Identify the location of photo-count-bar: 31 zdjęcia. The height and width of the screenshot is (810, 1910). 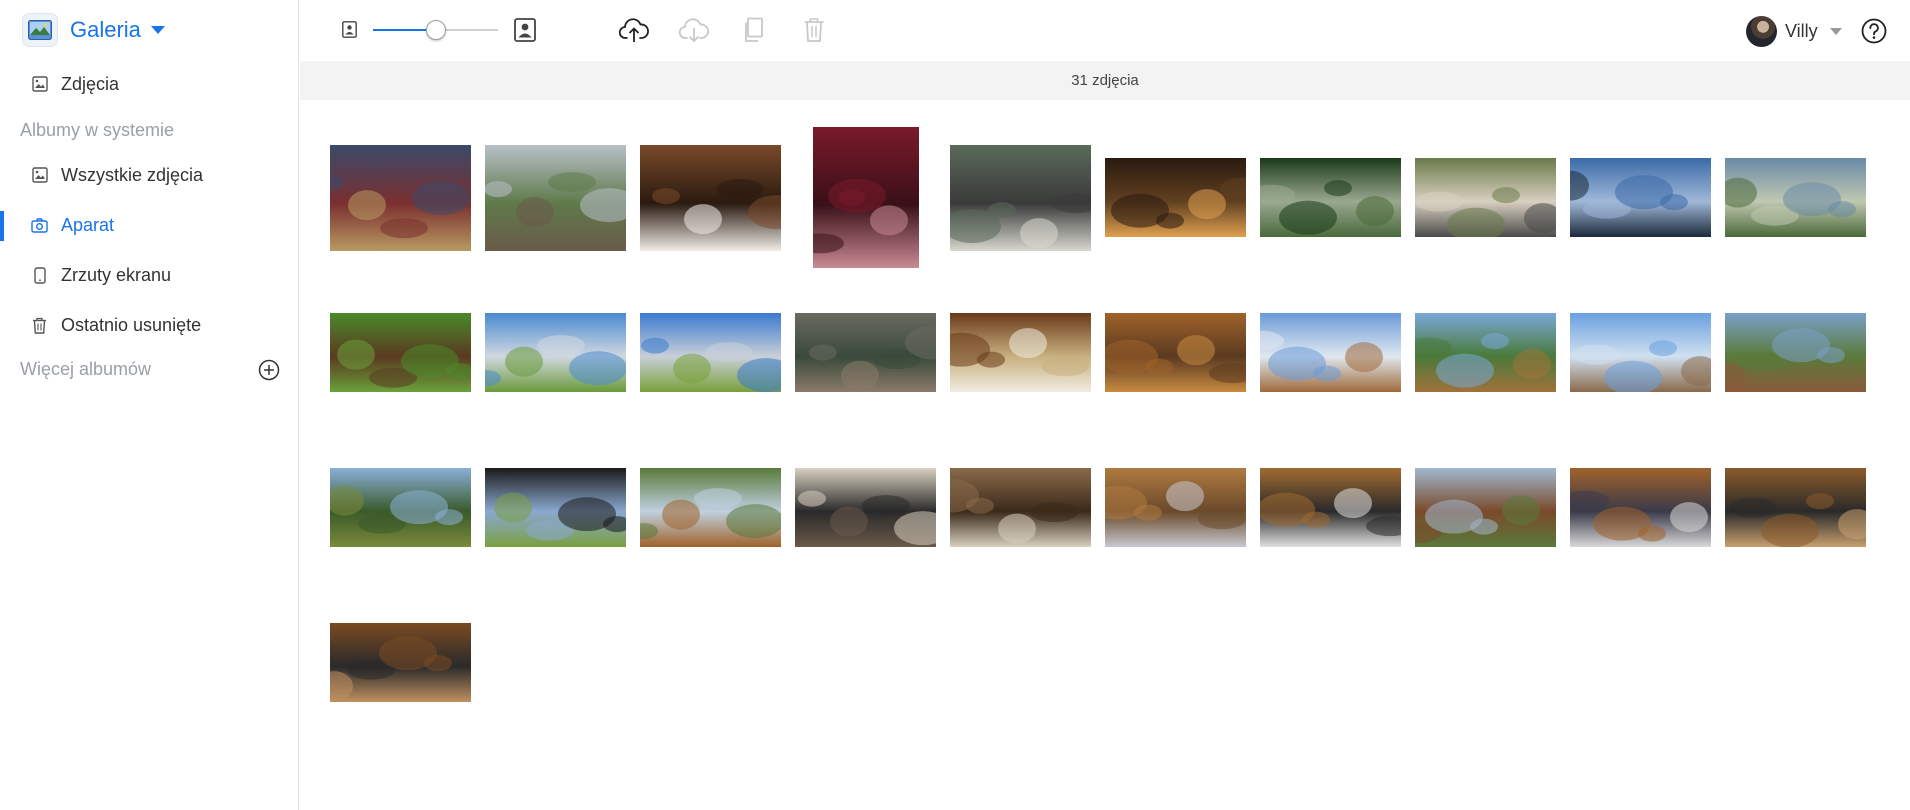
(1105, 80).